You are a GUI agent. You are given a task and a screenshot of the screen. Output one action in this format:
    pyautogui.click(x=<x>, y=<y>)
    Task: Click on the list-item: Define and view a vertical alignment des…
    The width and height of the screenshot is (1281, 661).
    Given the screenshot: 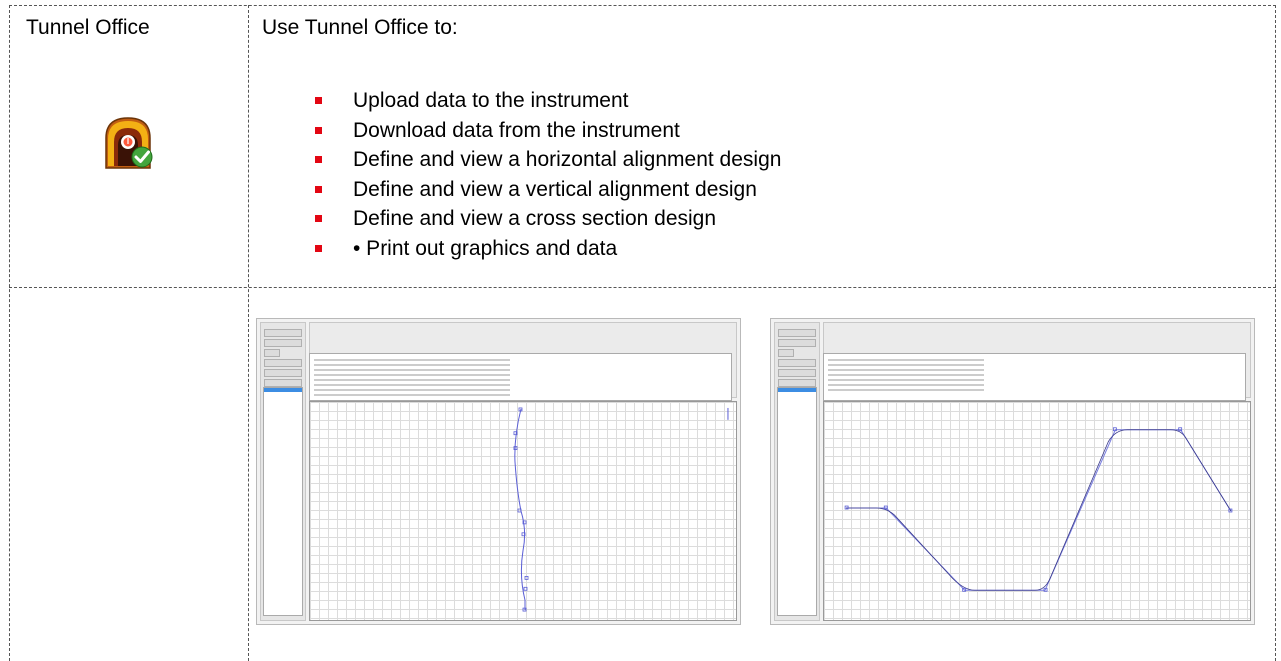 What is the action you would take?
    pyautogui.click(x=548, y=190)
    